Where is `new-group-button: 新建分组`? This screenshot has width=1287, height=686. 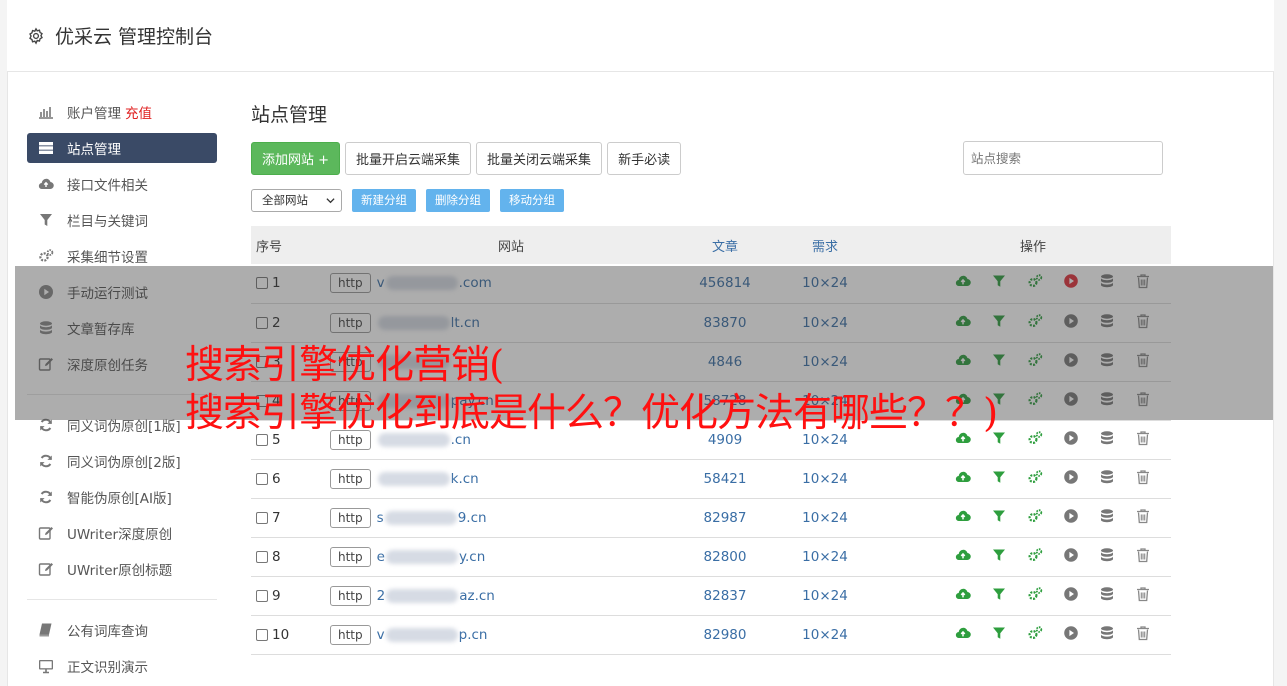
new-group-button: 新建分组 is located at coordinates (384, 200).